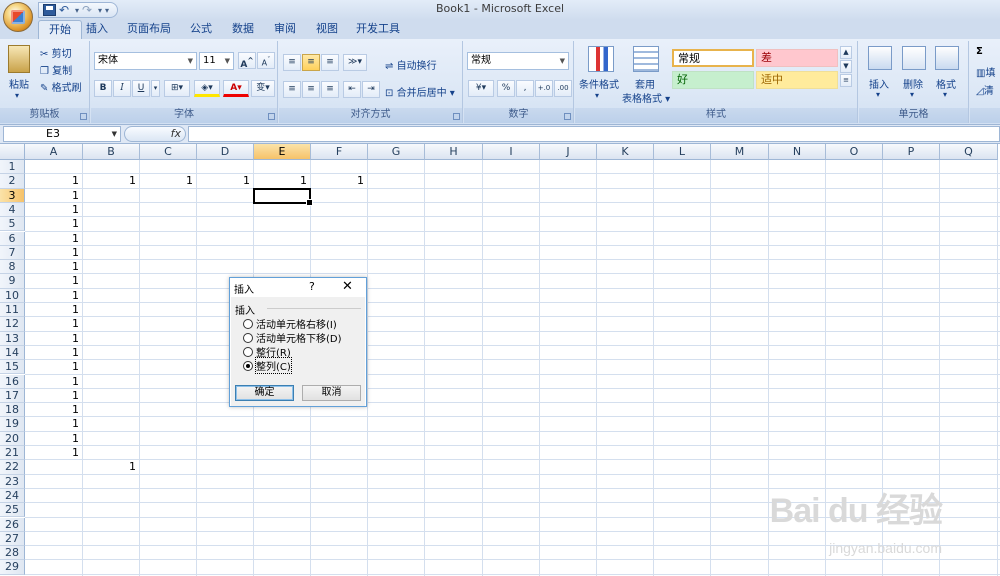 The image size is (1000, 576). What do you see at coordinates (52, 196) in the screenshot?
I see `cell-a3: 1` at bounding box center [52, 196].